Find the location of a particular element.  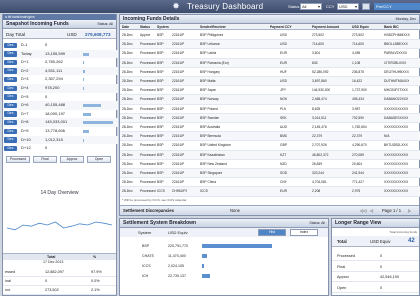

funds-row: Dec D+4 978,200 is located at coordinates (60, 88).